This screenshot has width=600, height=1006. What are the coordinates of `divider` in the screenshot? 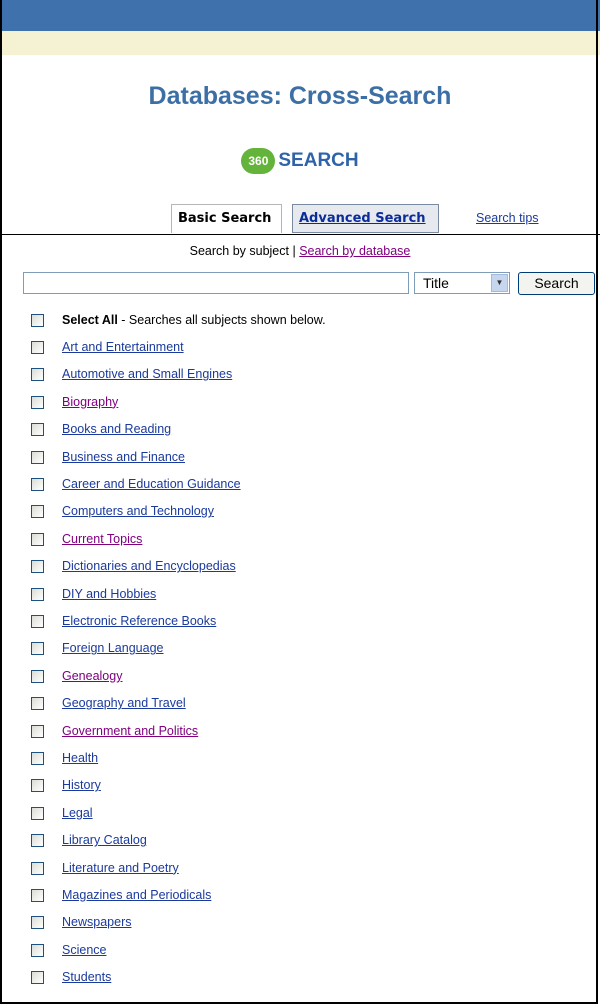 It's located at (300, 234).